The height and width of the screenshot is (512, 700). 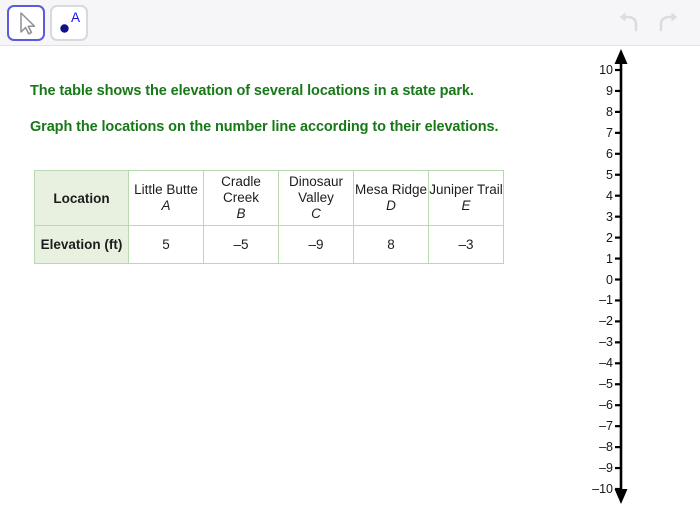 What do you see at coordinates (466, 189) in the screenshot?
I see `location-name-e: Juniper Trail` at bounding box center [466, 189].